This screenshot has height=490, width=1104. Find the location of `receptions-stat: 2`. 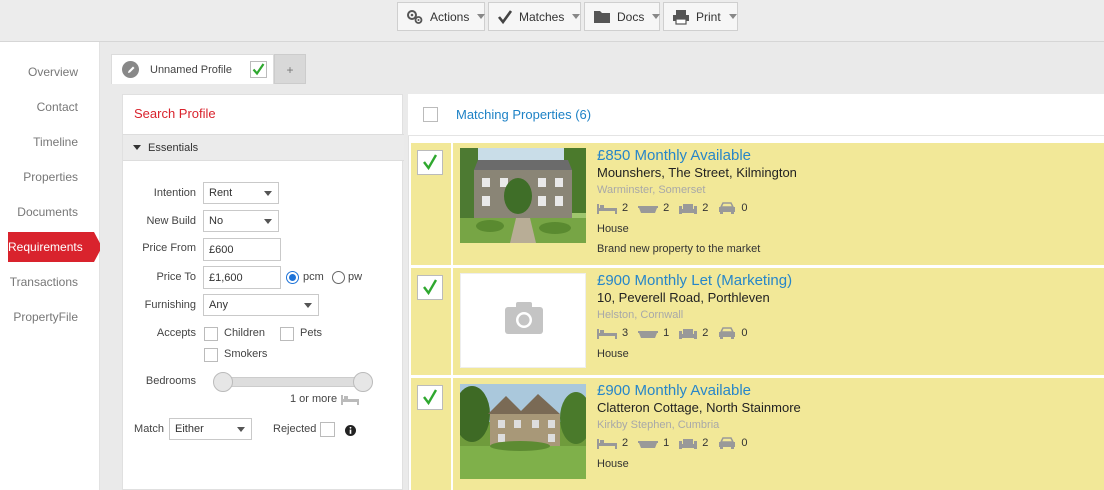

receptions-stat: 2 is located at coordinates (693, 443).